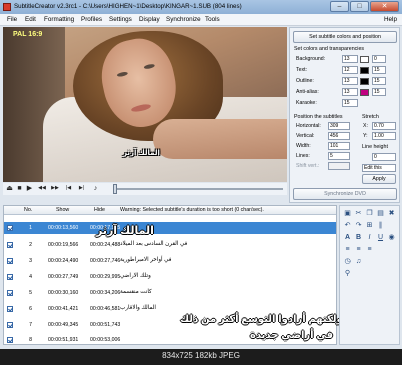 This screenshot has width=402, height=365. Describe the element at coordinates (9, 188) in the screenshot. I see `eject-icon: ⏏` at that location.